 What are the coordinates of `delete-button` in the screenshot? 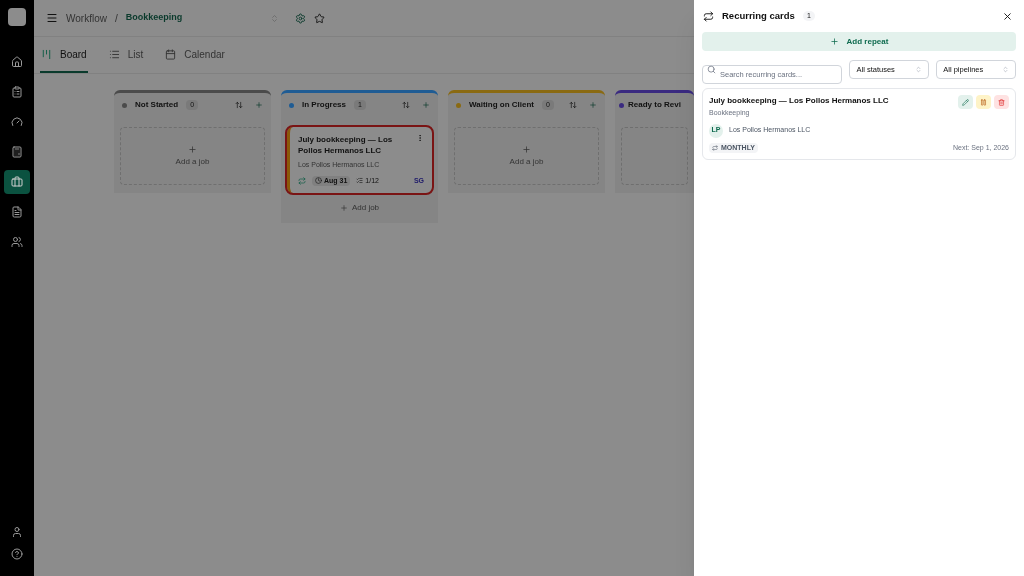 It's located at (1001, 102).